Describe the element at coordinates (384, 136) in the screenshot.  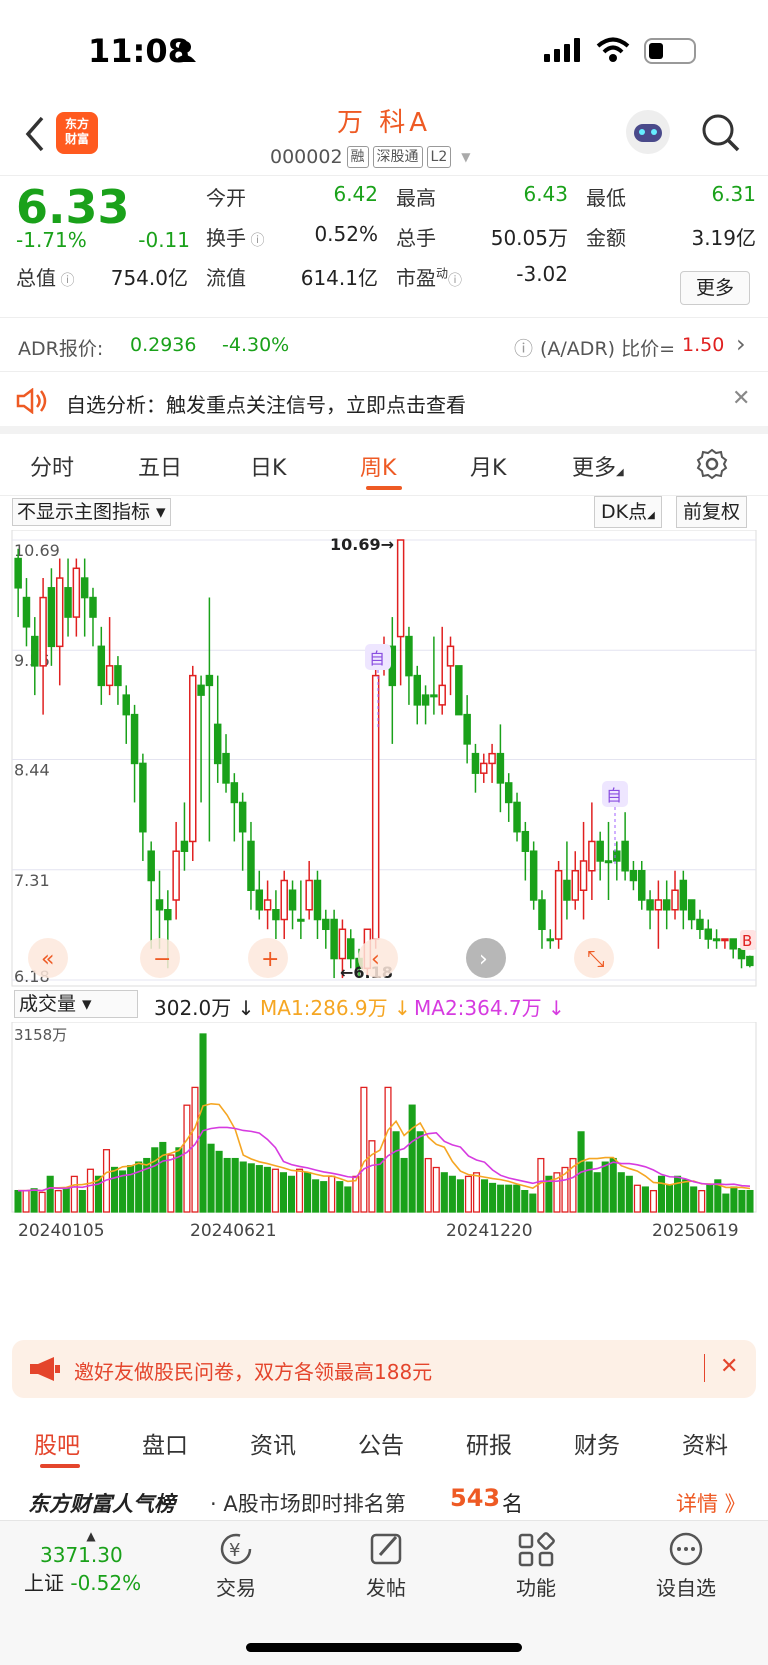
I see `stock-header: 东方 财富 万 科A 000002 融 深股通 L2 ▼` at that location.